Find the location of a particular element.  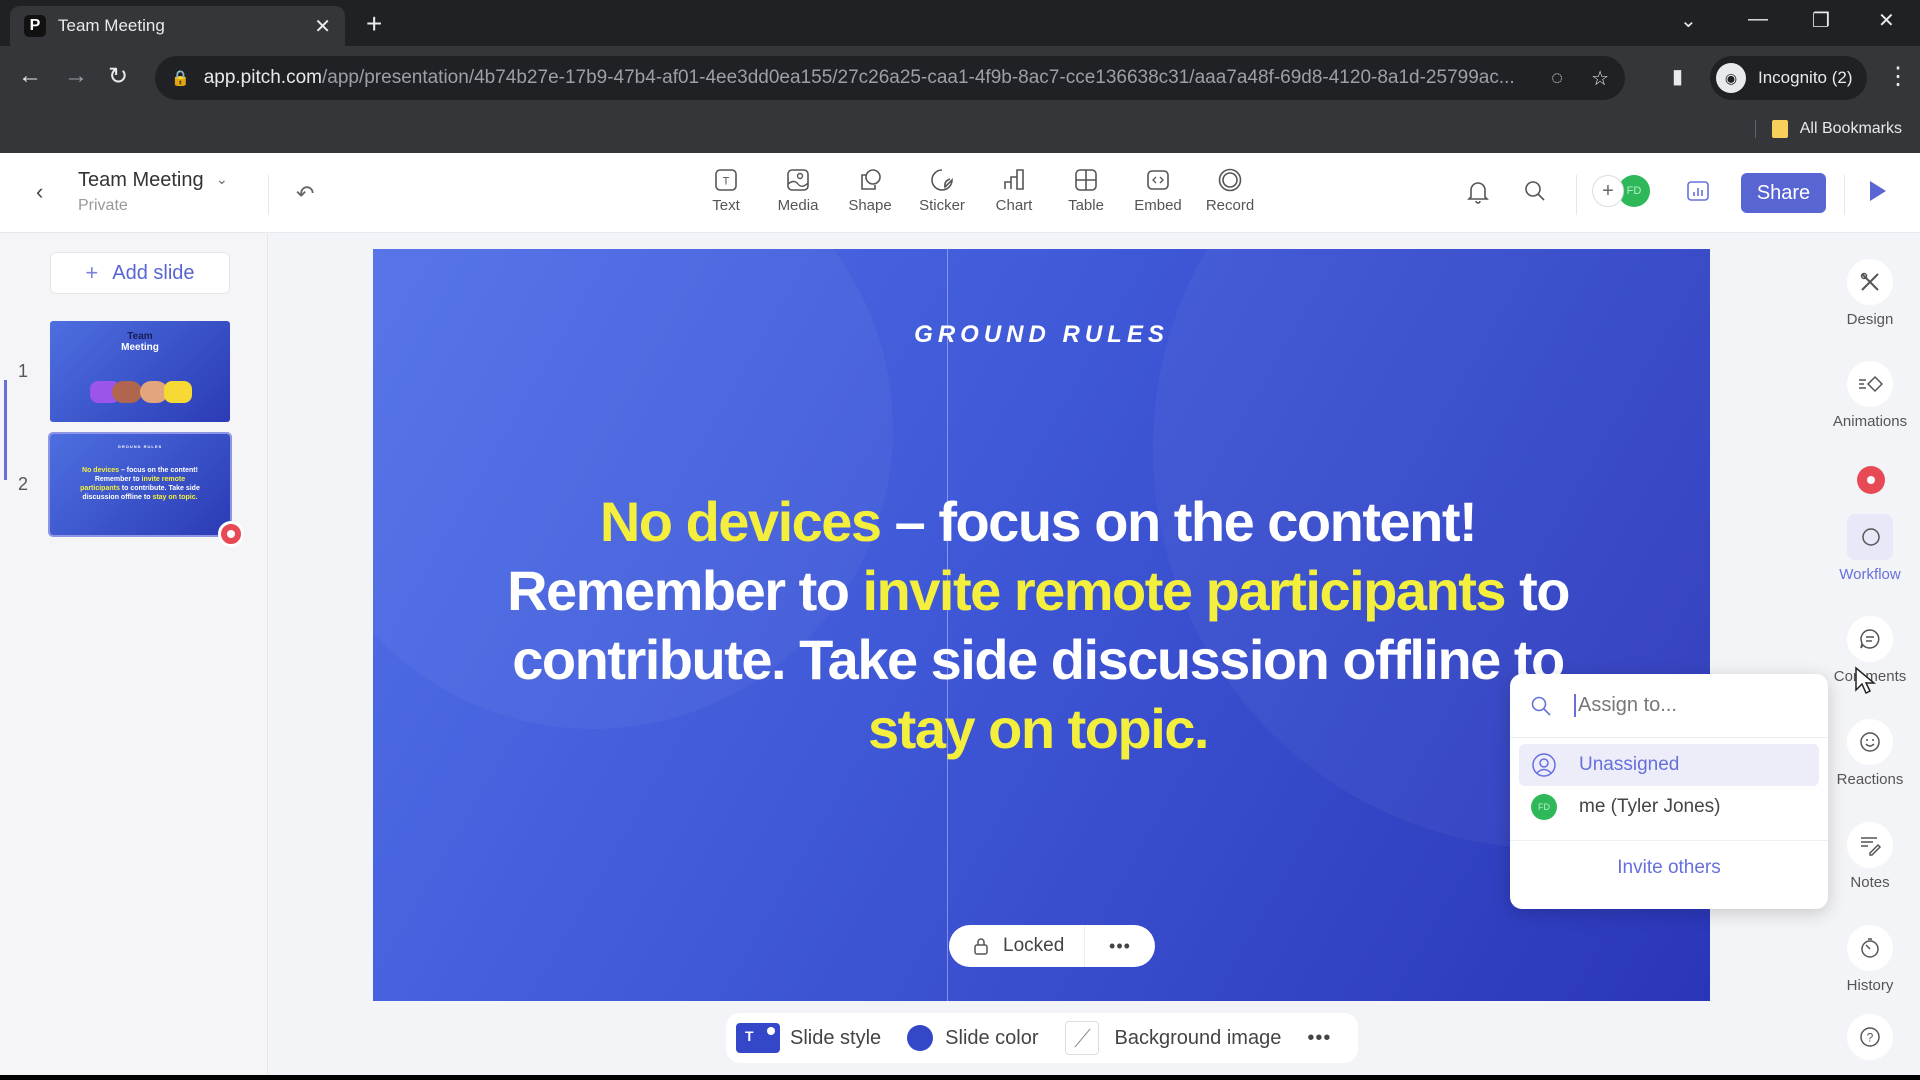

svg-text: T is located at coordinates (726, 182).